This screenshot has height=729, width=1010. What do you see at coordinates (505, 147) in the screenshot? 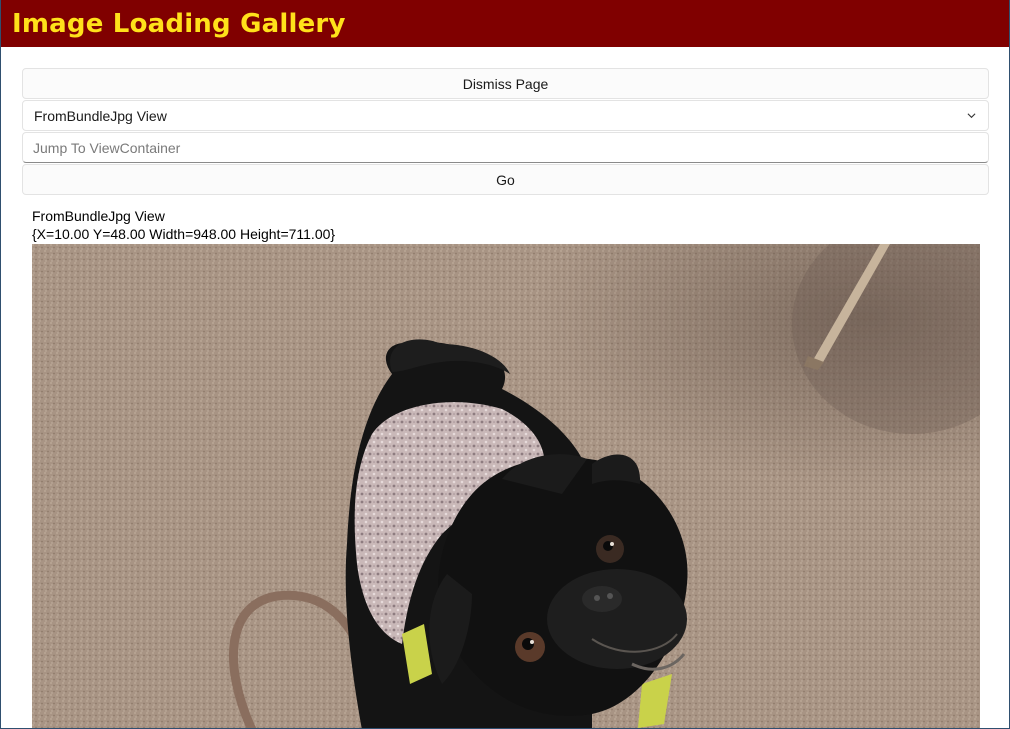
I see `jump-to-viewcontainer-input` at bounding box center [505, 147].